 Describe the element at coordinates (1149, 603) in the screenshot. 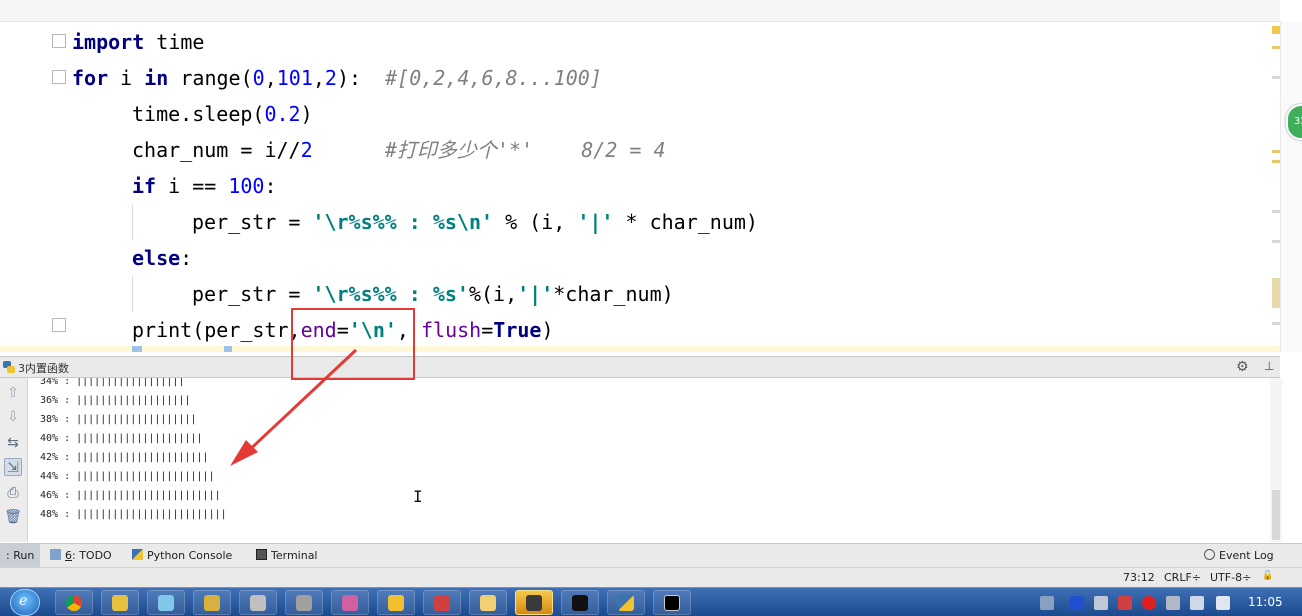

I see `record-icon` at that location.